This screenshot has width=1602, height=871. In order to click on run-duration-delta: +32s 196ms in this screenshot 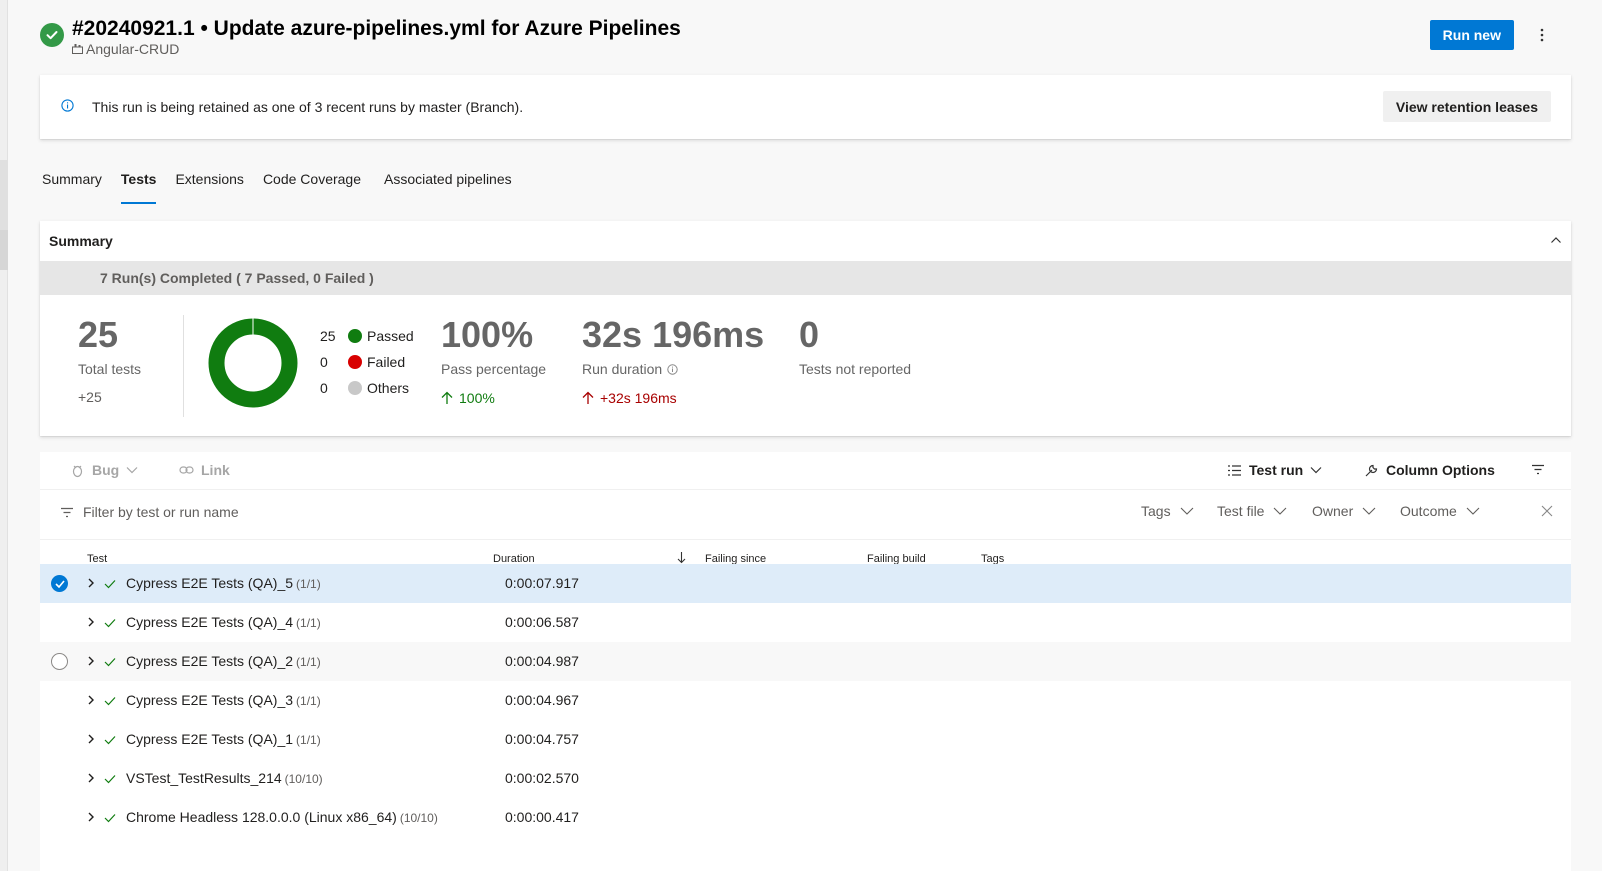, I will do `click(673, 398)`.